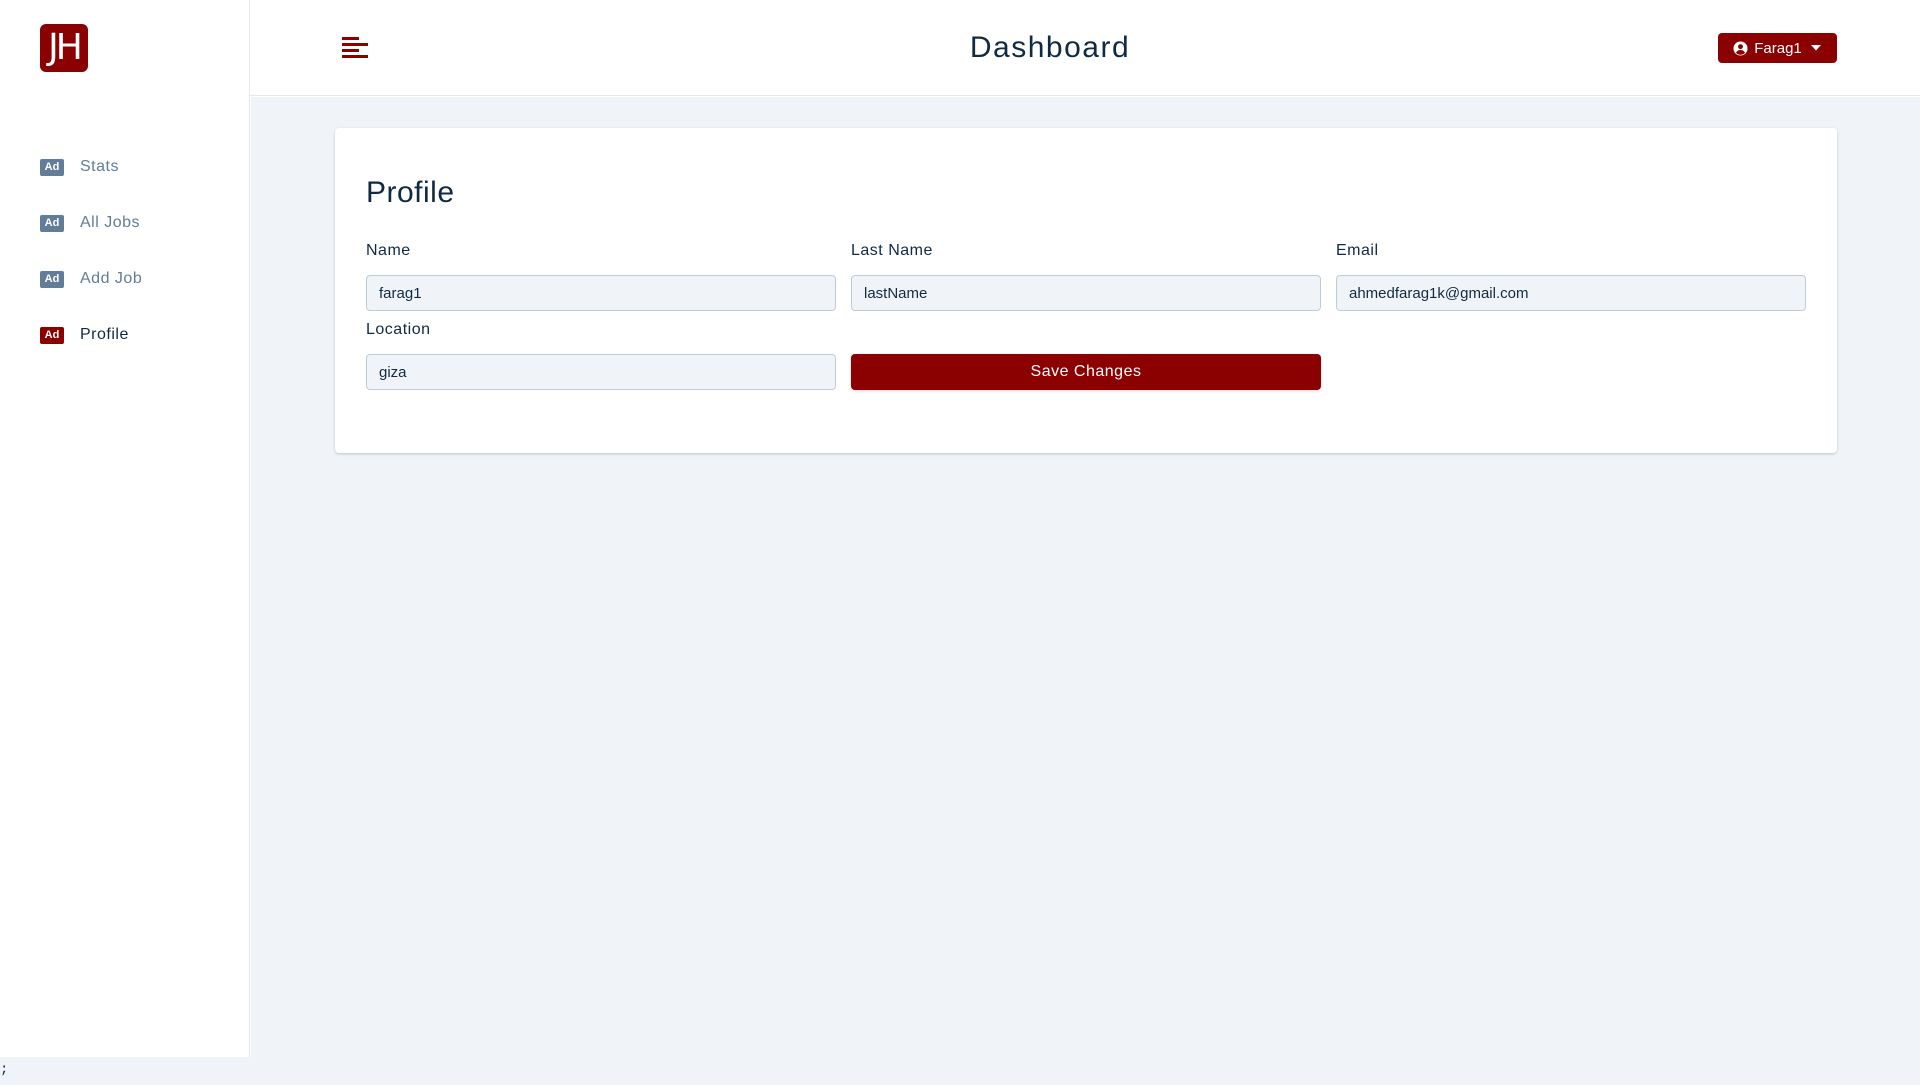  I want to click on sidebar-item-stats: Ad Stats, so click(91, 167).